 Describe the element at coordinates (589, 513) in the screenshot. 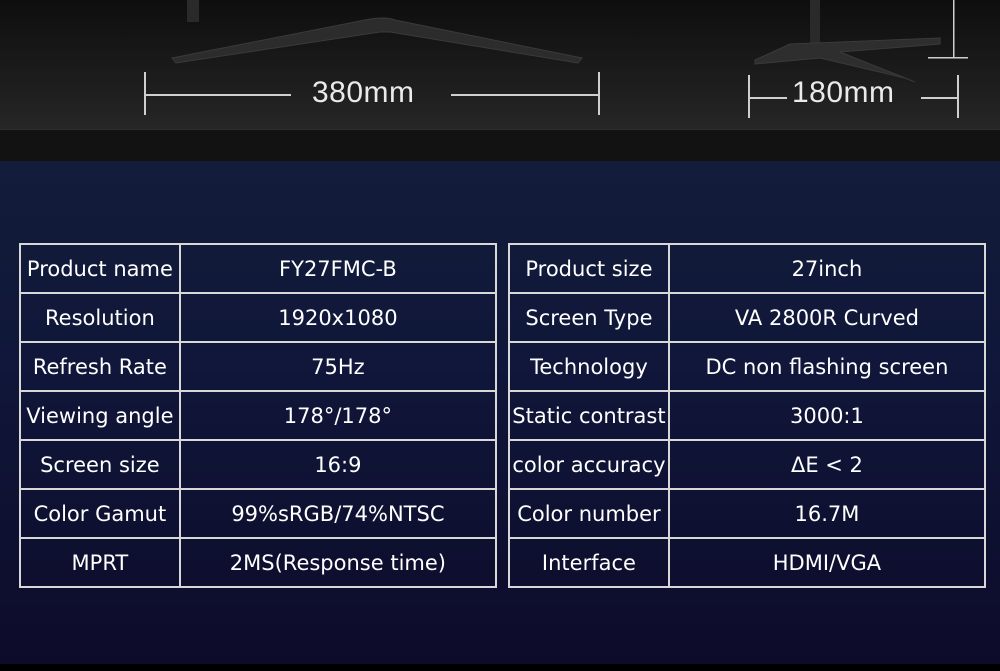

I see `spec-label: Color number` at that location.